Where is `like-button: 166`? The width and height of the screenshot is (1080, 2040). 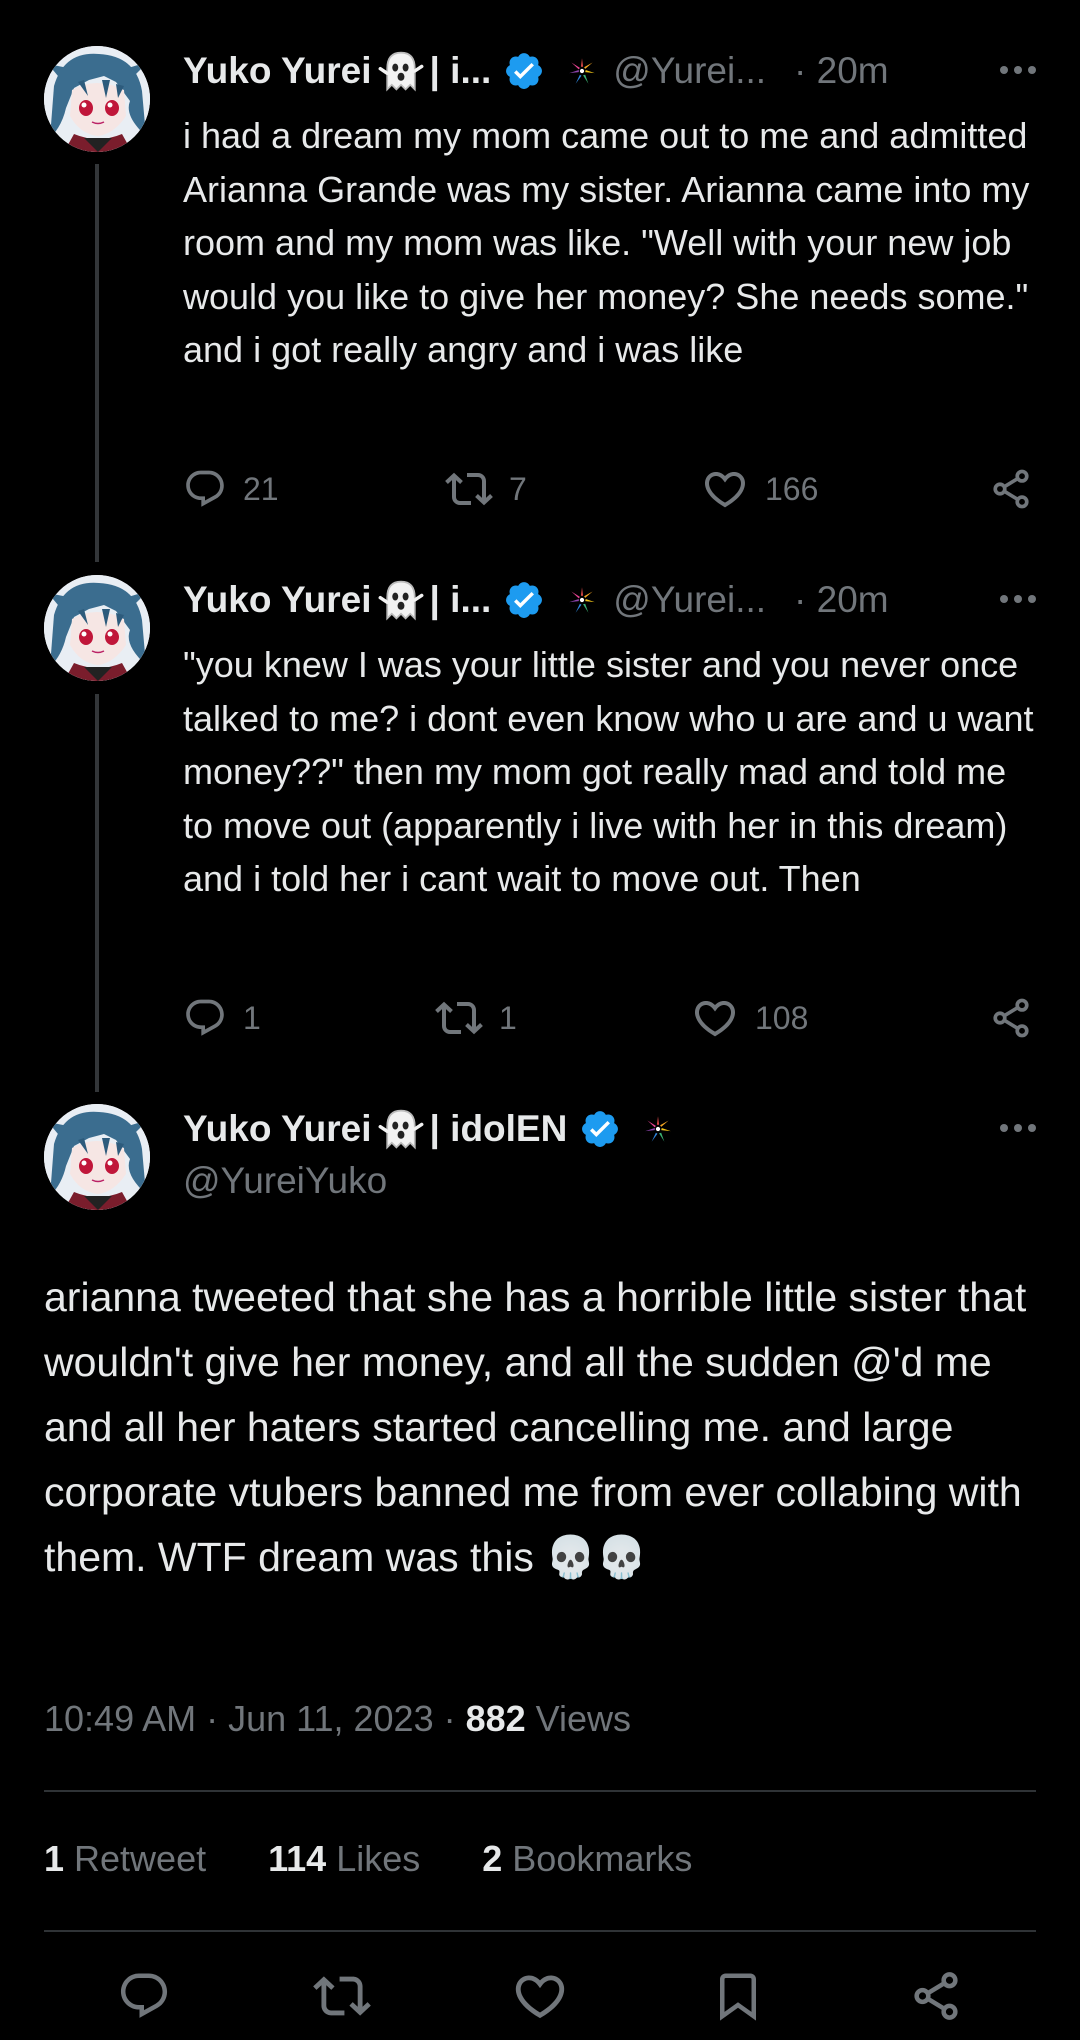 like-button: 166 is located at coordinates (759, 489).